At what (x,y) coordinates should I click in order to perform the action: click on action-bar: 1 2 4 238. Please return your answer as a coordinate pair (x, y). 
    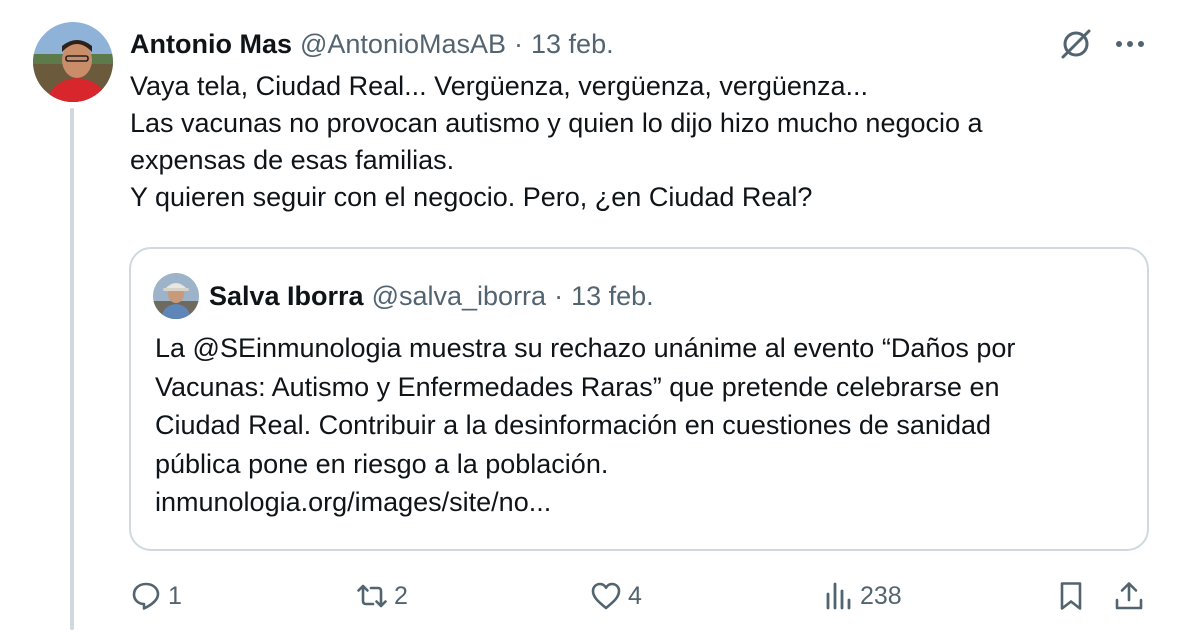
    Looking at the image, I should click on (600, 596).